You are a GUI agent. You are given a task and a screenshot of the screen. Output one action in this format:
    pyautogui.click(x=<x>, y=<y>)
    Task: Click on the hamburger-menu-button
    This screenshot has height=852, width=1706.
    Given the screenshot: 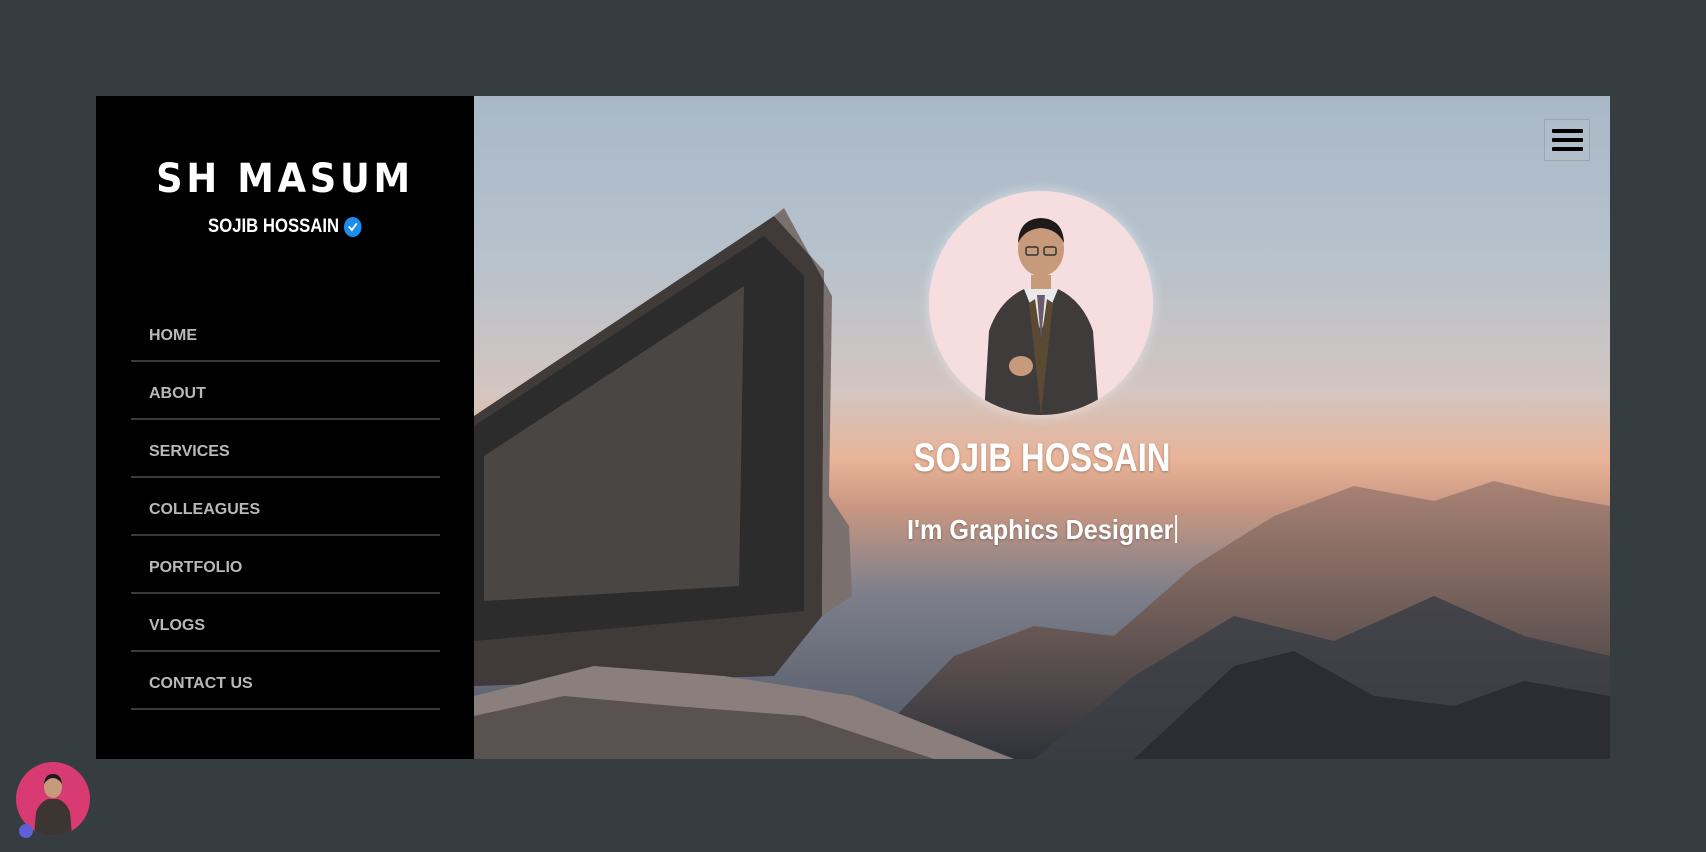 What is the action you would take?
    pyautogui.click(x=1567, y=140)
    